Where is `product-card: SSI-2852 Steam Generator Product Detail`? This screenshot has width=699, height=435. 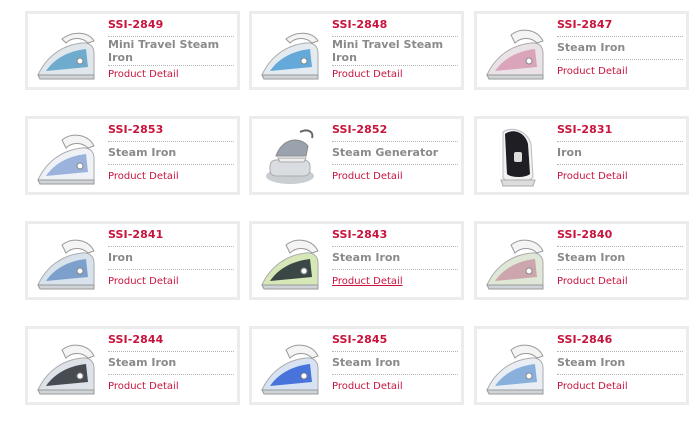
product-card: SSI-2852 Steam Generator Product Detail is located at coordinates (356, 155).